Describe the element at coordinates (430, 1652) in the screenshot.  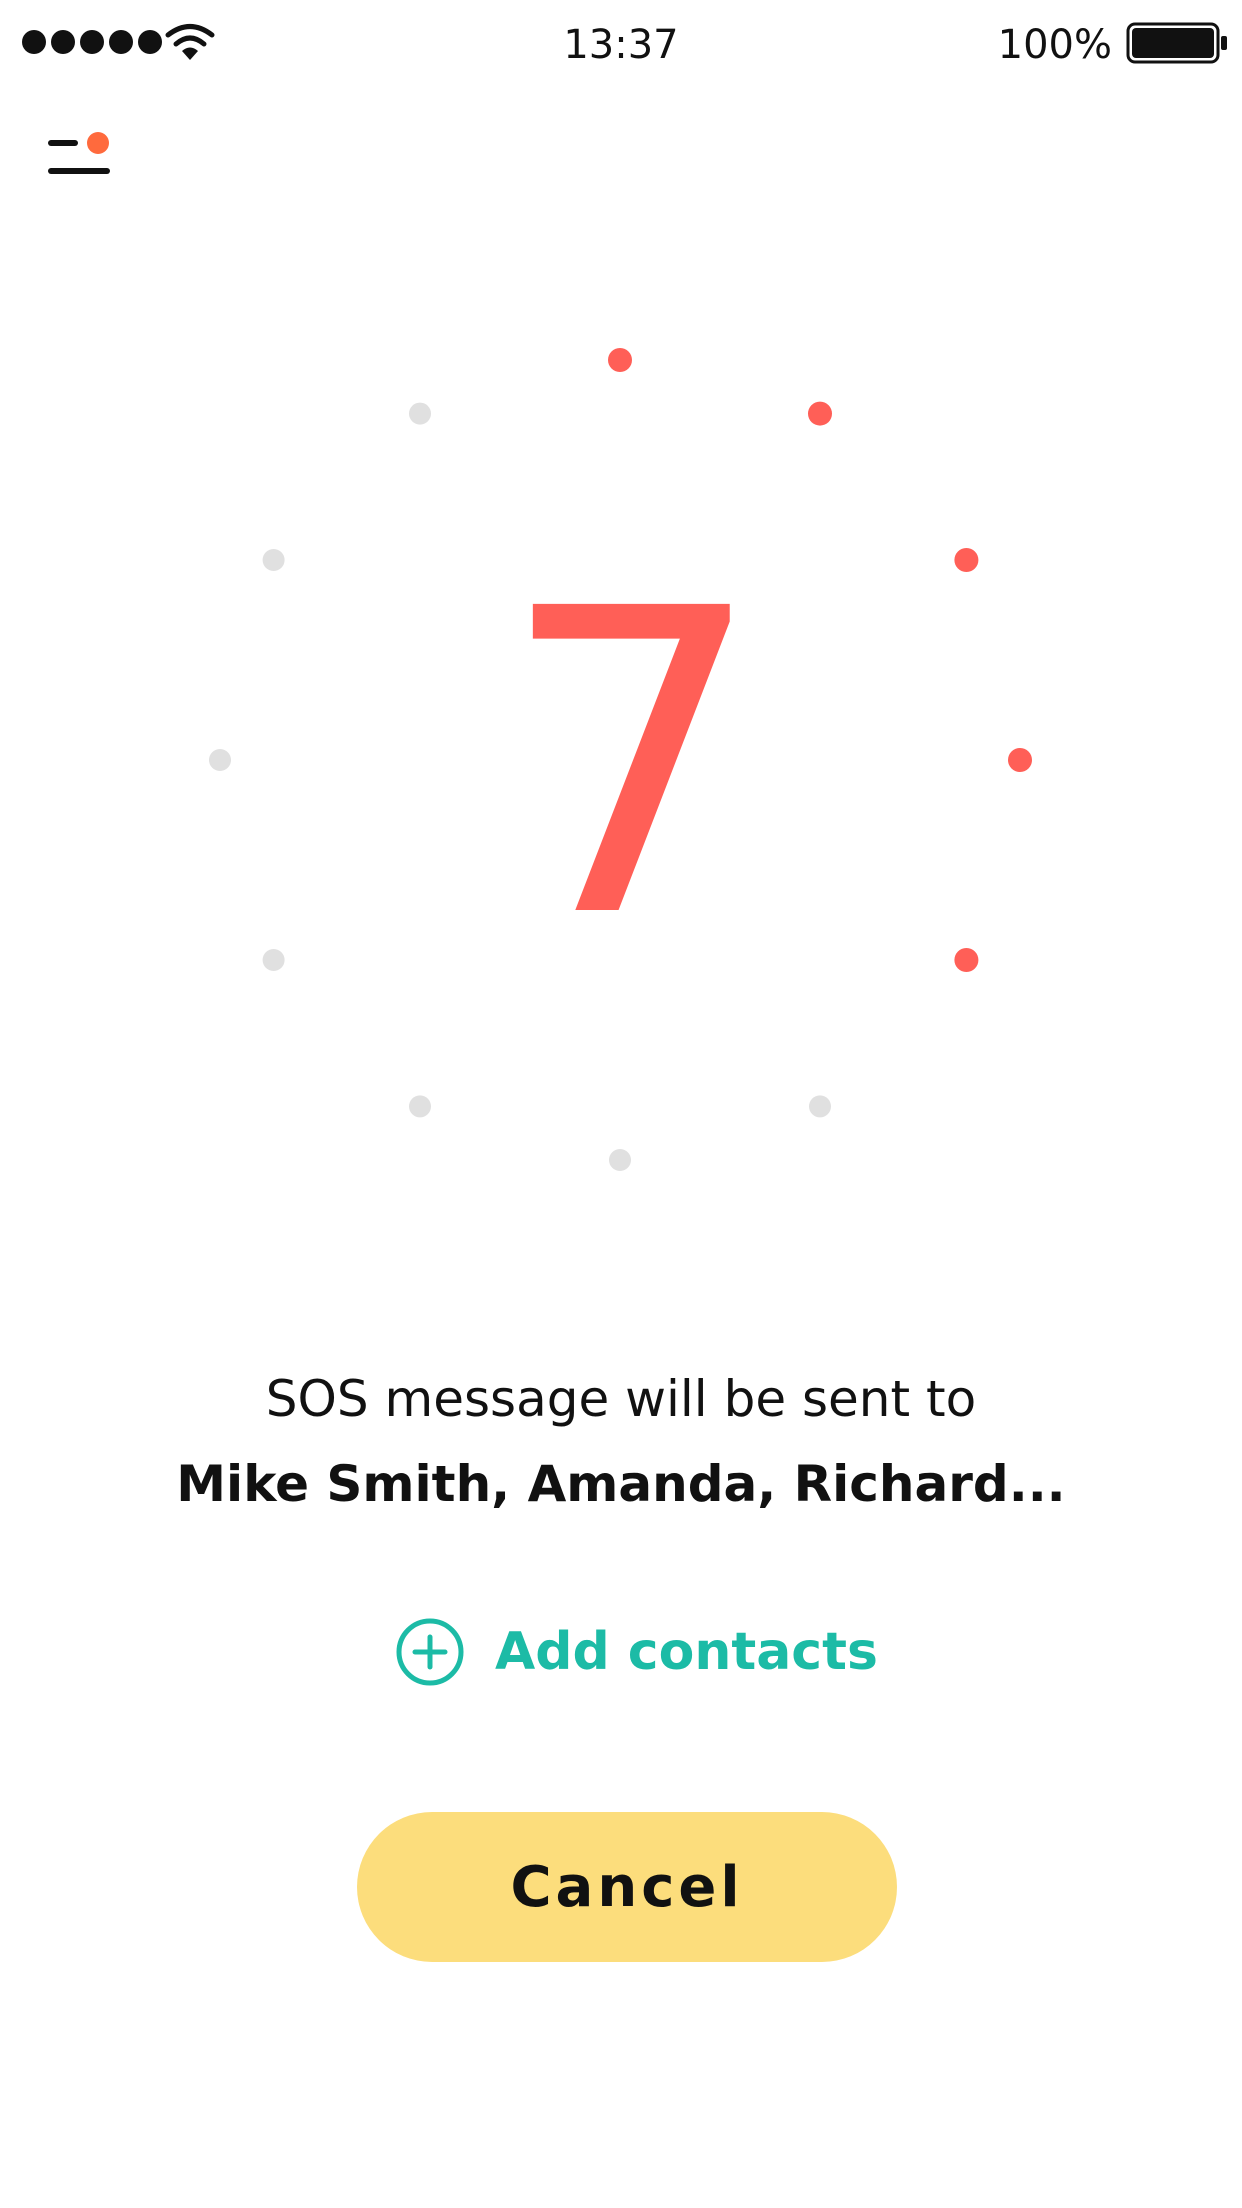
I see `plus-circle-icon` at that location.